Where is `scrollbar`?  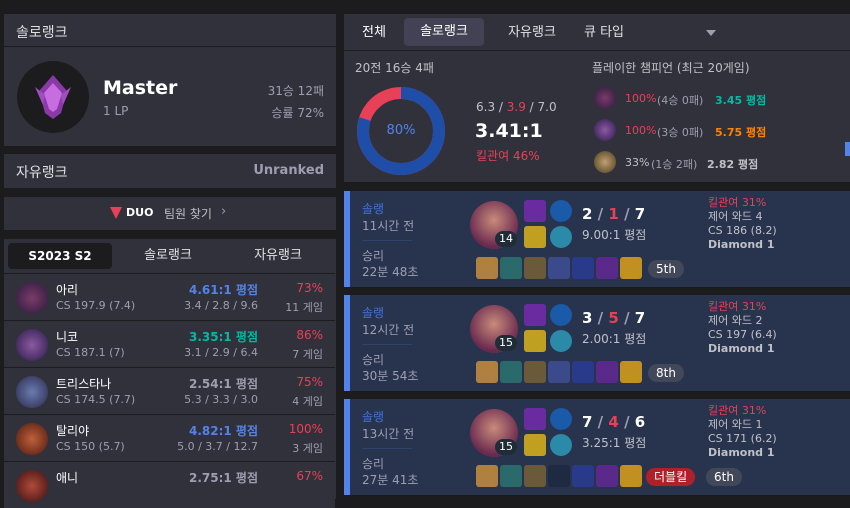
scrollbar is located at coordinates (847, 149).